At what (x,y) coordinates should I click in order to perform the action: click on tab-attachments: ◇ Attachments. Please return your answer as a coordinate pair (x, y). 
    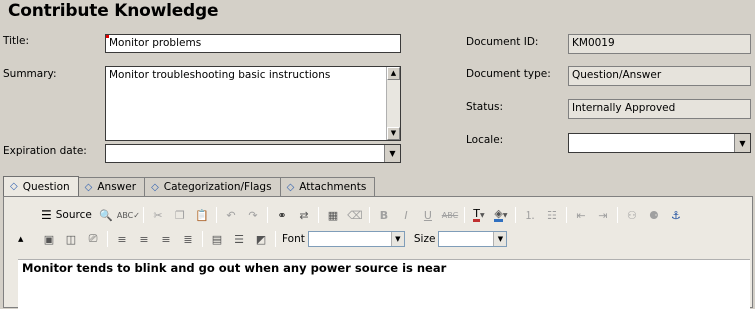
    Looking at the image, I should click on (327, 186).